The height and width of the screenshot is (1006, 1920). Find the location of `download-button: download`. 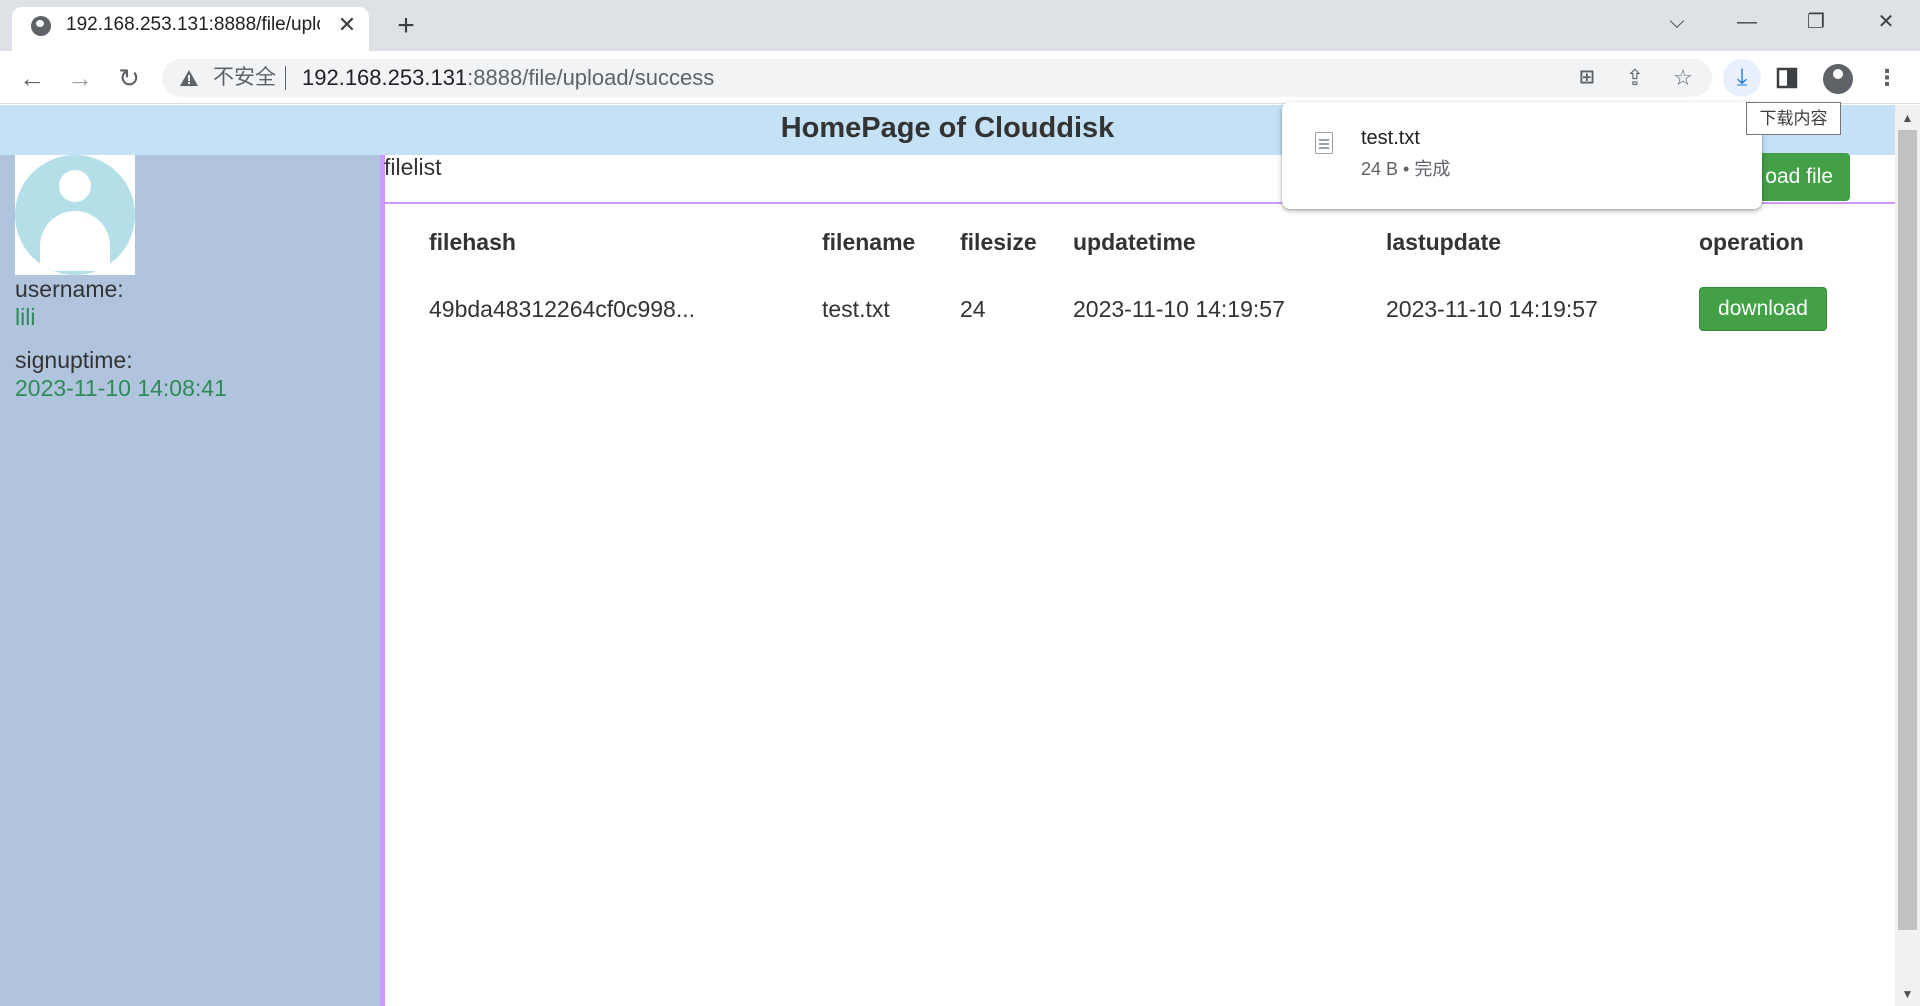

download-button: download is located at coordinates (1763, 309).